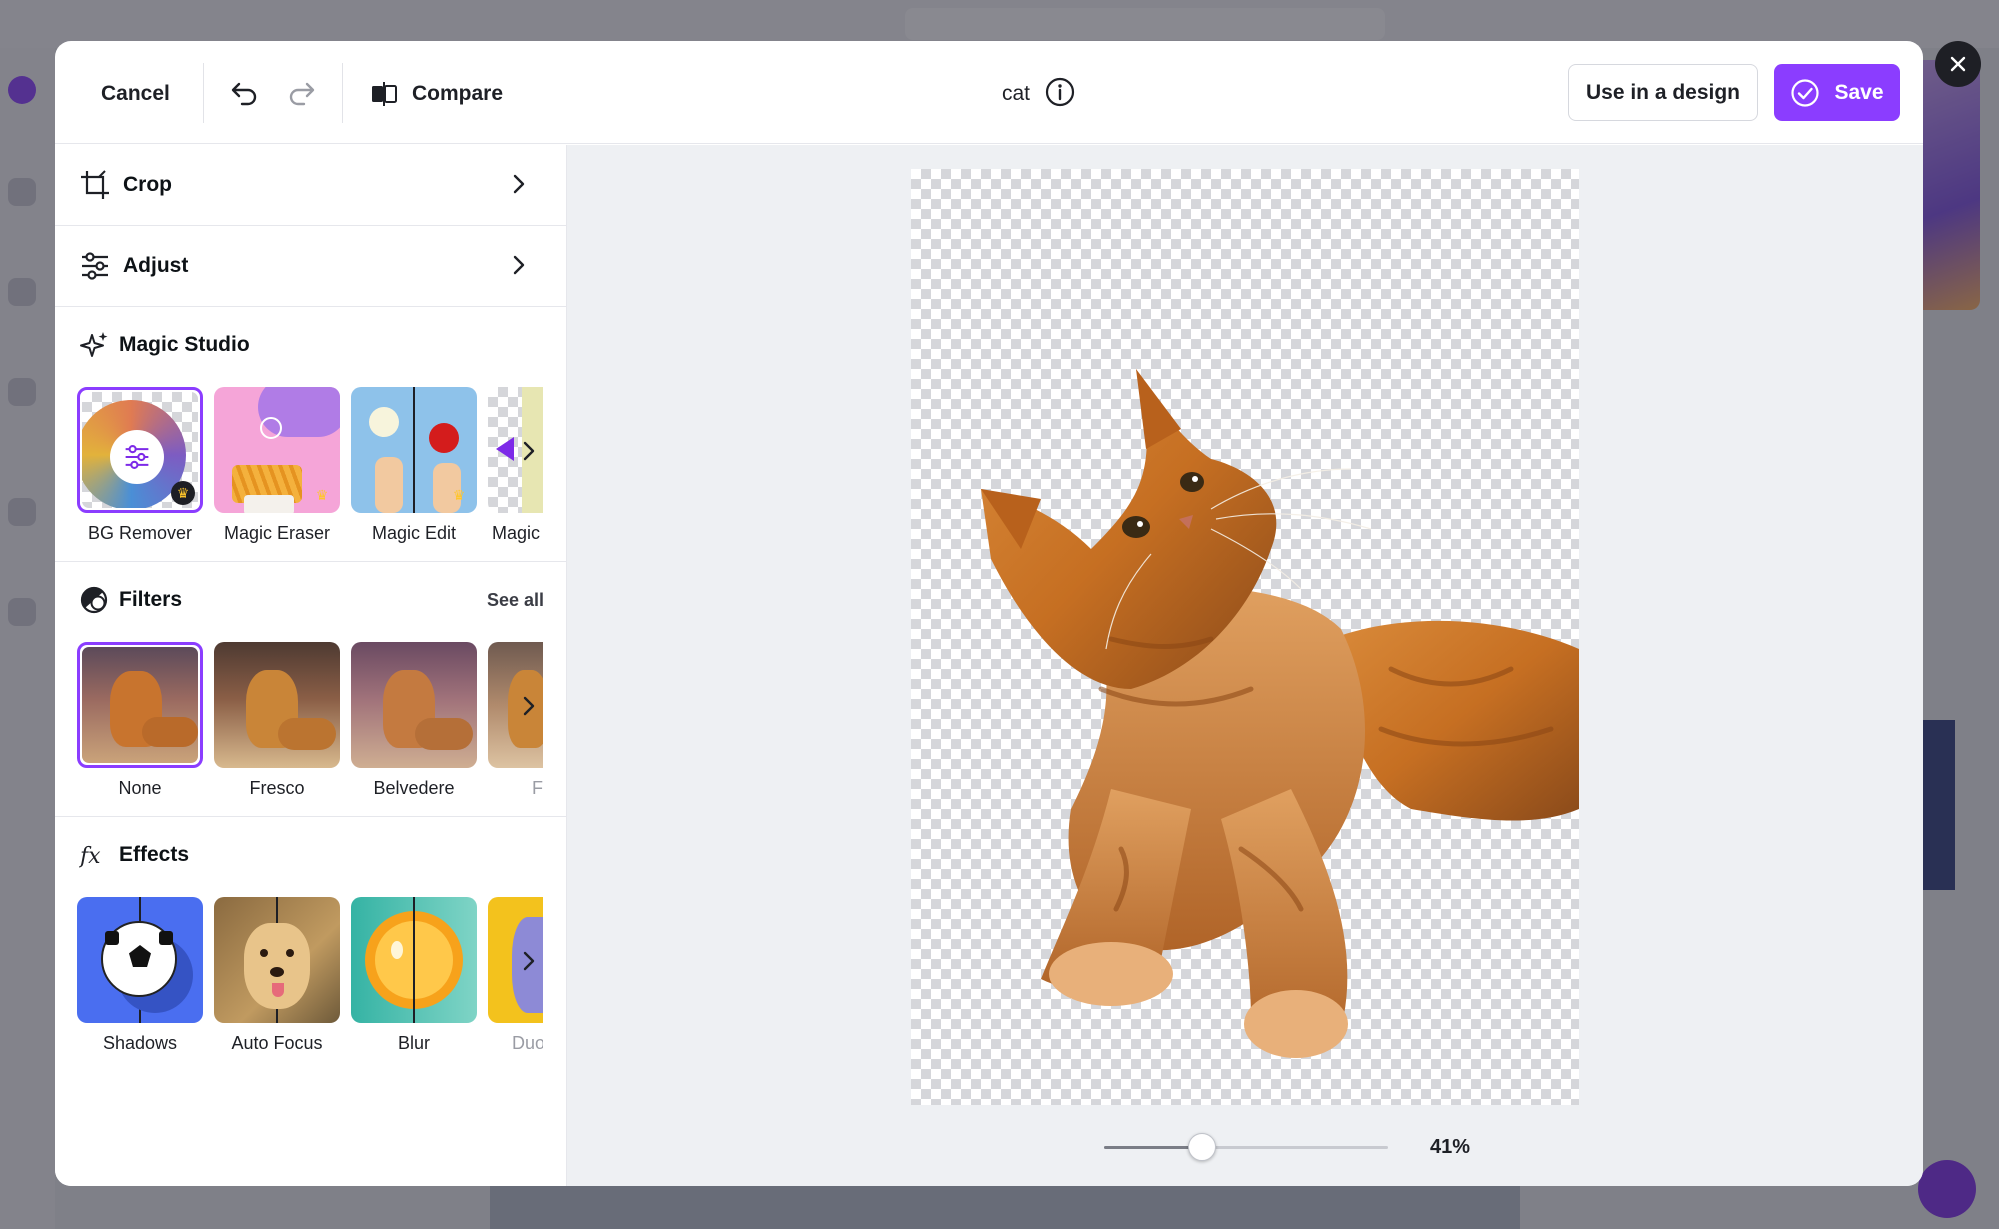 Image resolution: width=1999 pixels, height=1229 pixels. Describe the element at coordinates (94, 344) in the screenshot. I see `sparkle-icon` at that location.